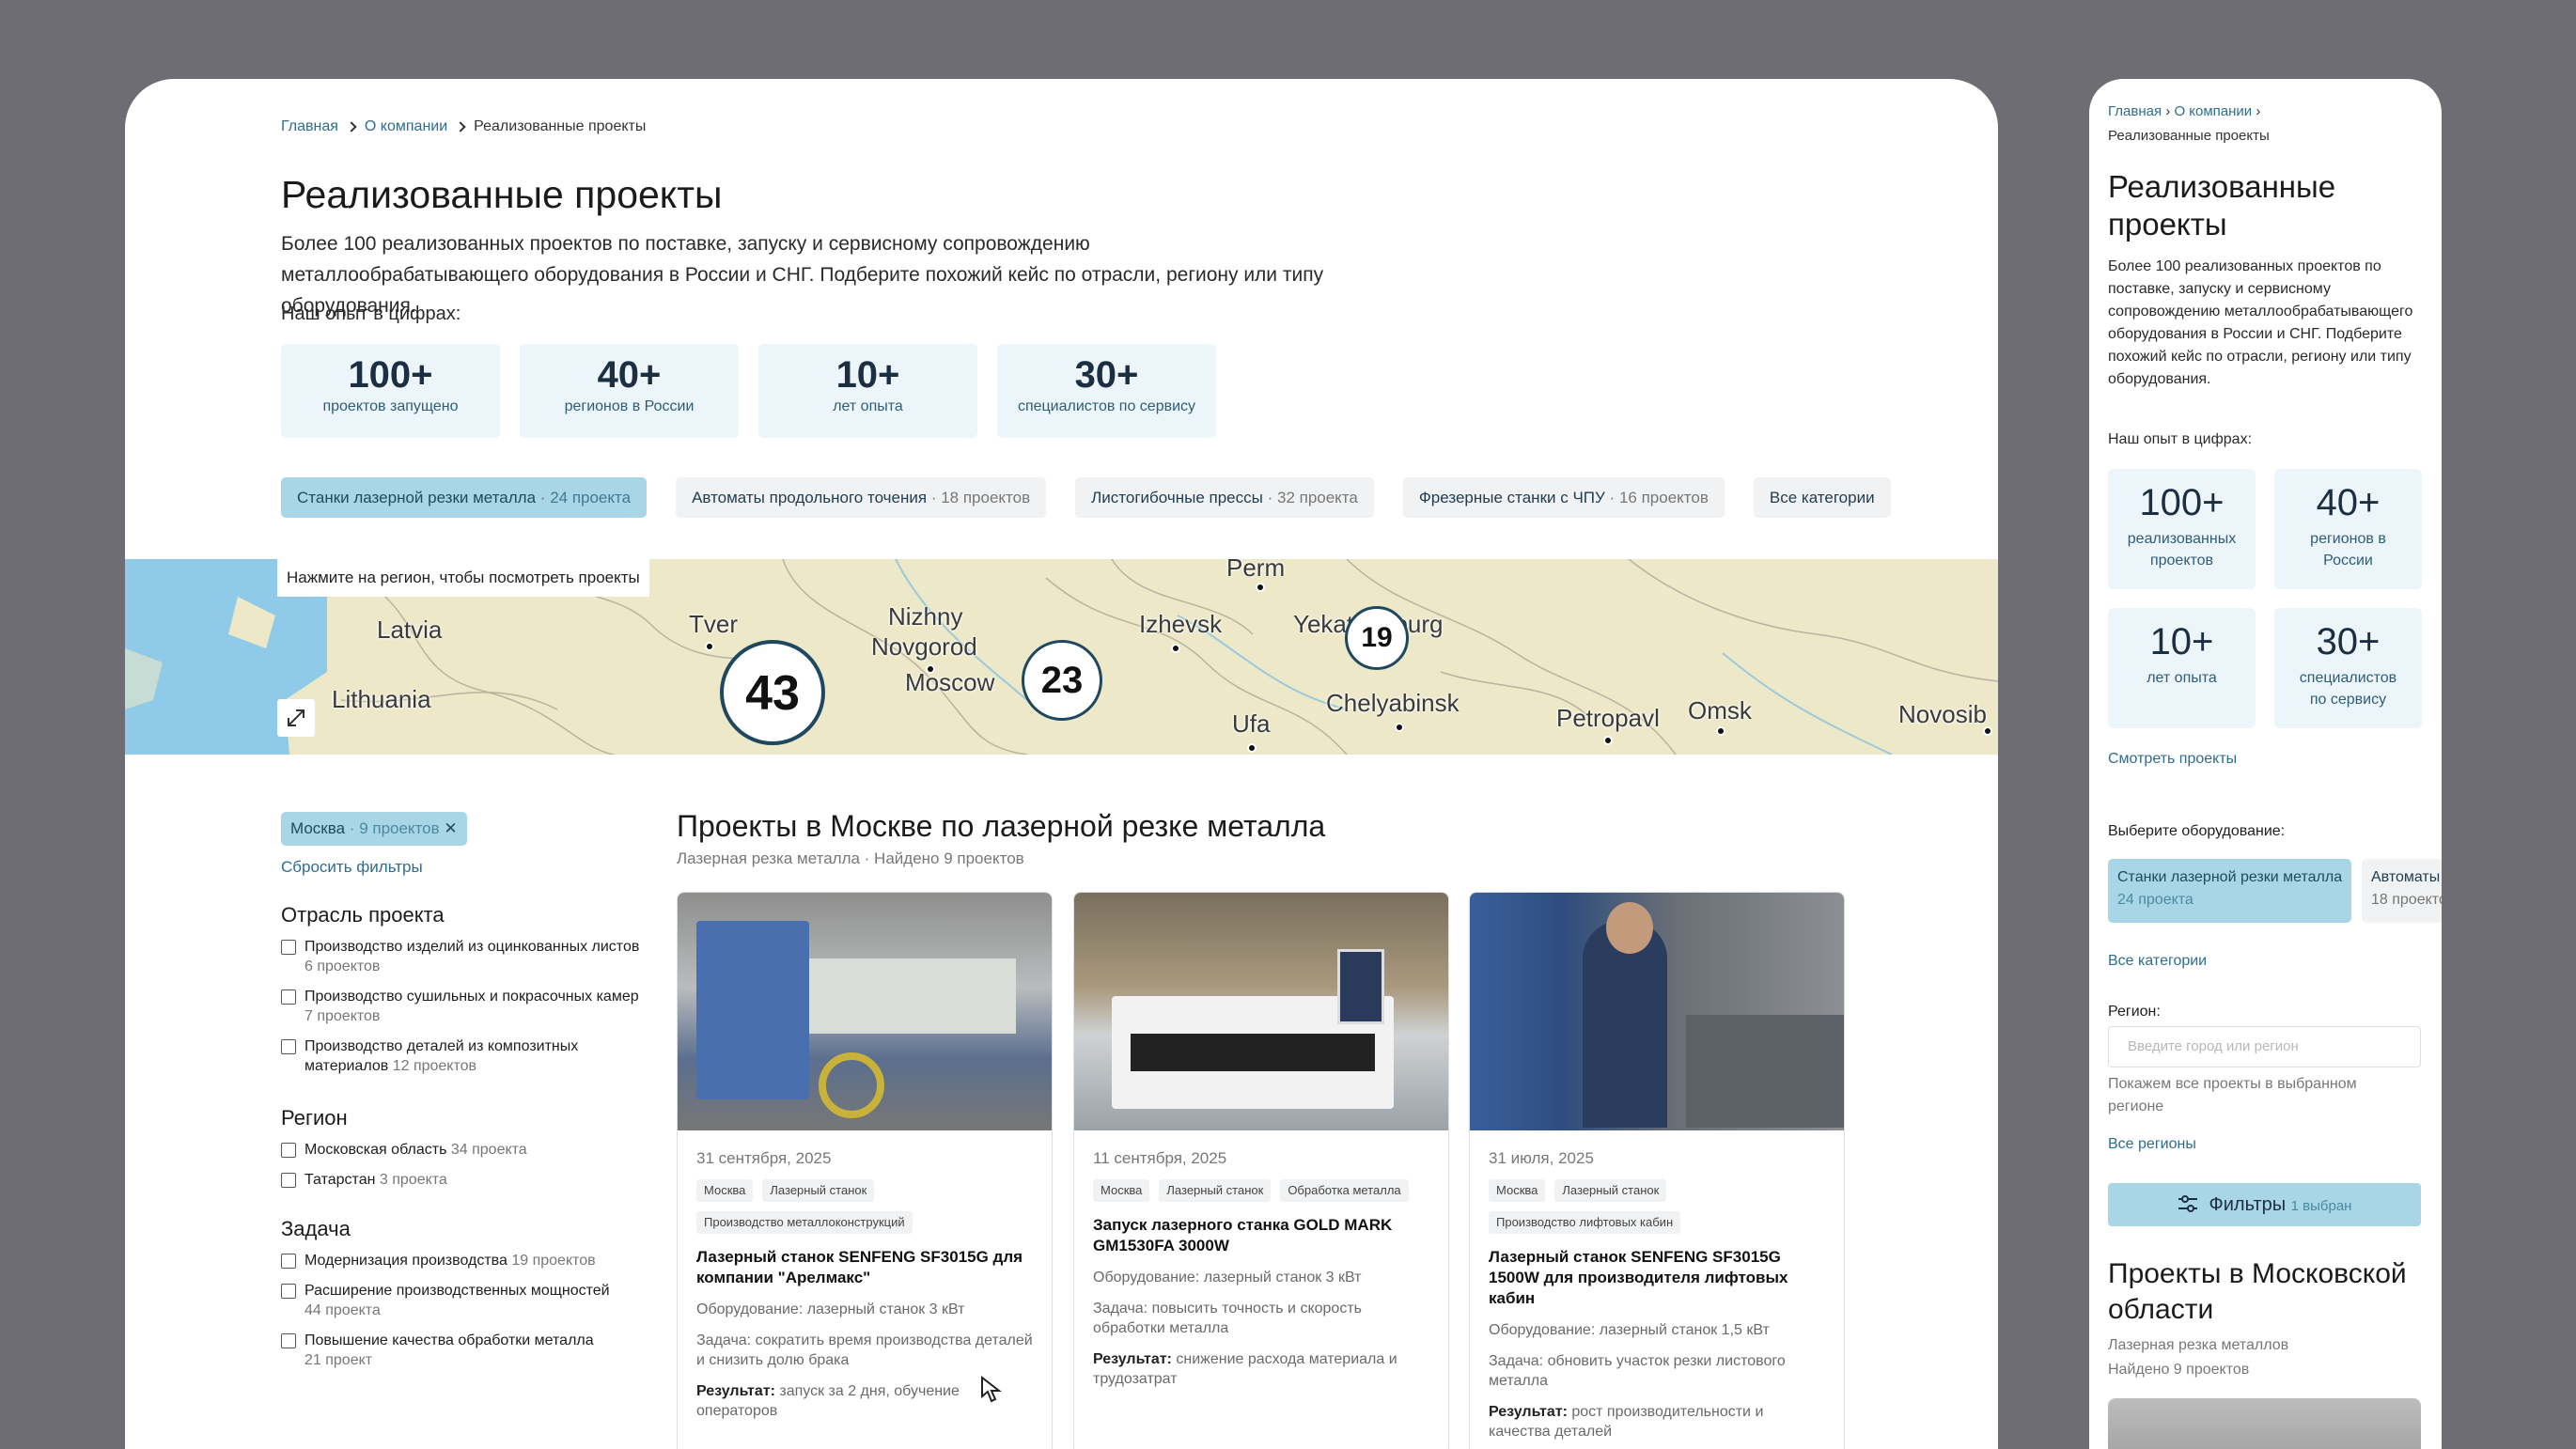  Describe the element at coordinates (2180, 439) in the screenshot. I see `experience-label: Наш опыт в цифрах:` at that location.